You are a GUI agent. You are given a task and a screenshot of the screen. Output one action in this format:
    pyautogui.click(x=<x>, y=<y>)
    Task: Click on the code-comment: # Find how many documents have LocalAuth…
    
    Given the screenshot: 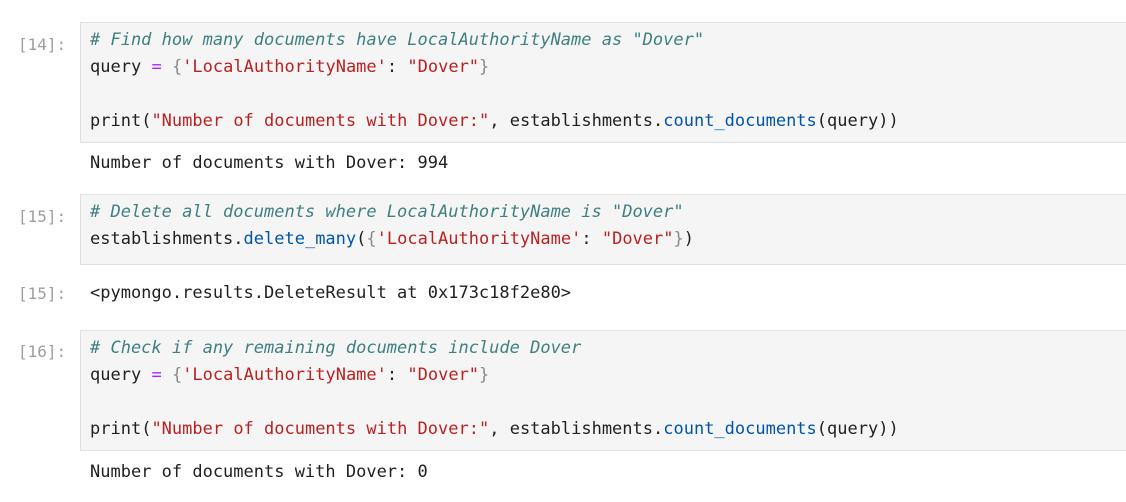 What is the action you would take?
    pyautogui.click(x=397, y=40)
    